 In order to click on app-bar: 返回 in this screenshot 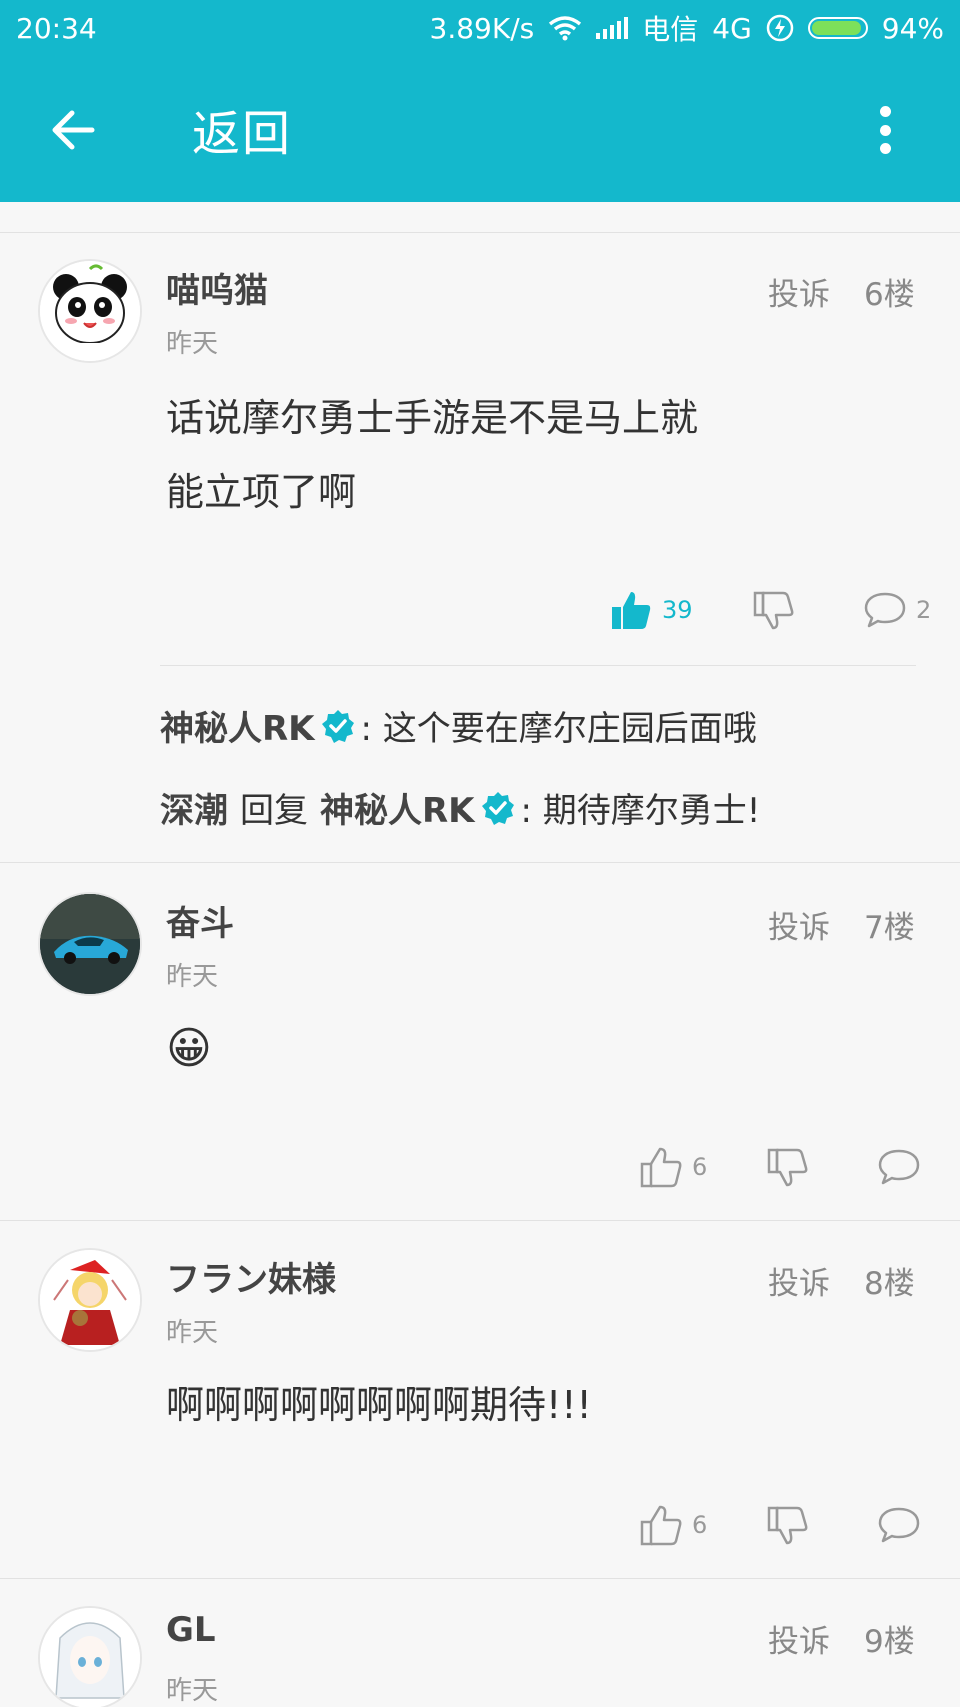, I will do `click(480, 129)`.